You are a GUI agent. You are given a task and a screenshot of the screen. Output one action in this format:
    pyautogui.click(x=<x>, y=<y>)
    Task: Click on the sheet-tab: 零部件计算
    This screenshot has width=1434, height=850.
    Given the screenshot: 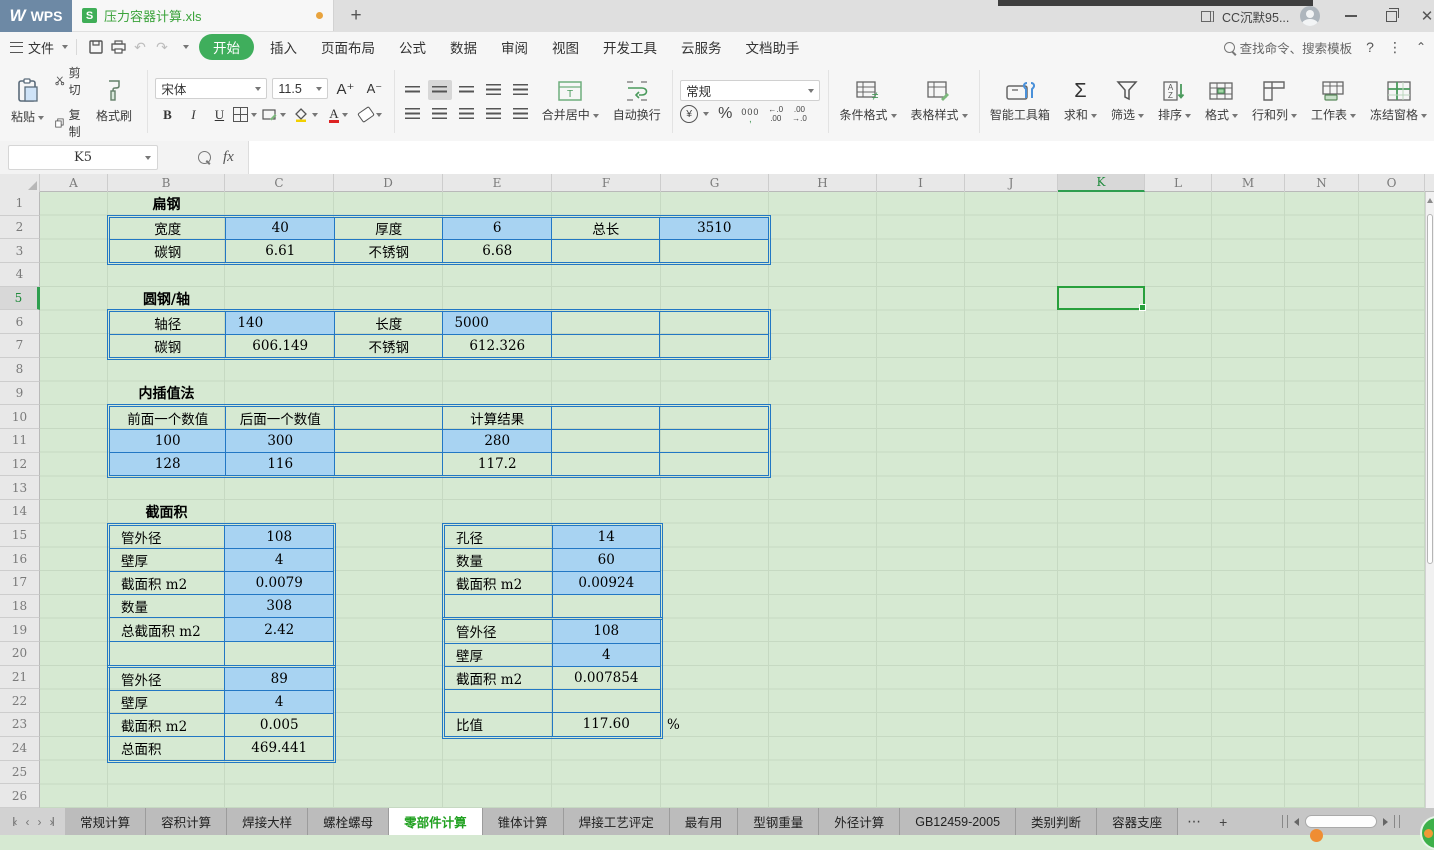 What is the action you would take?
    pyautogui.click(x=436, y=821)
    